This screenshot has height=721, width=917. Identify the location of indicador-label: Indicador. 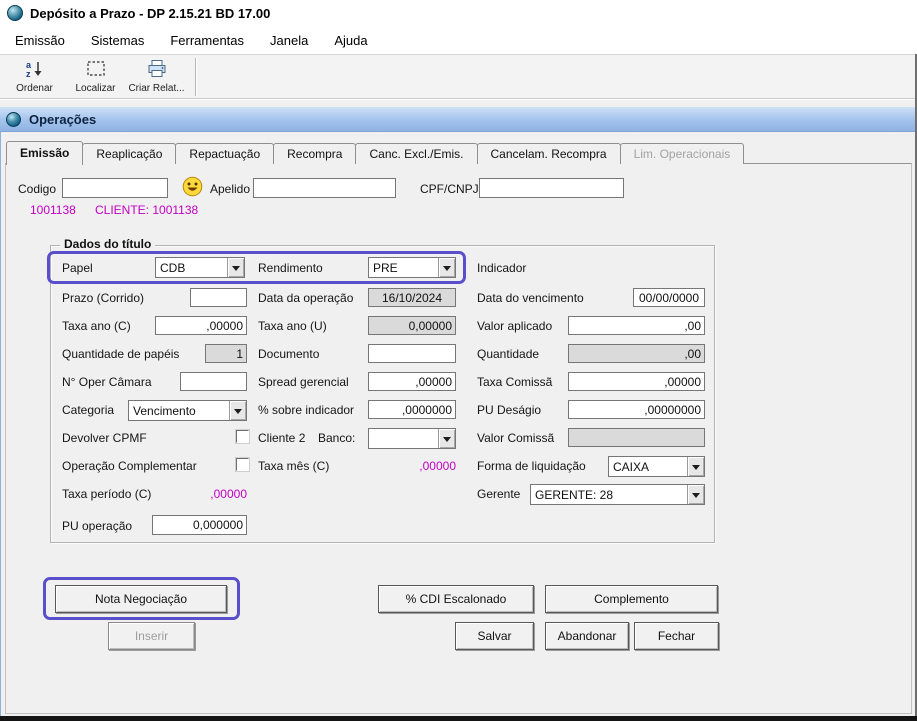
(502, 268).